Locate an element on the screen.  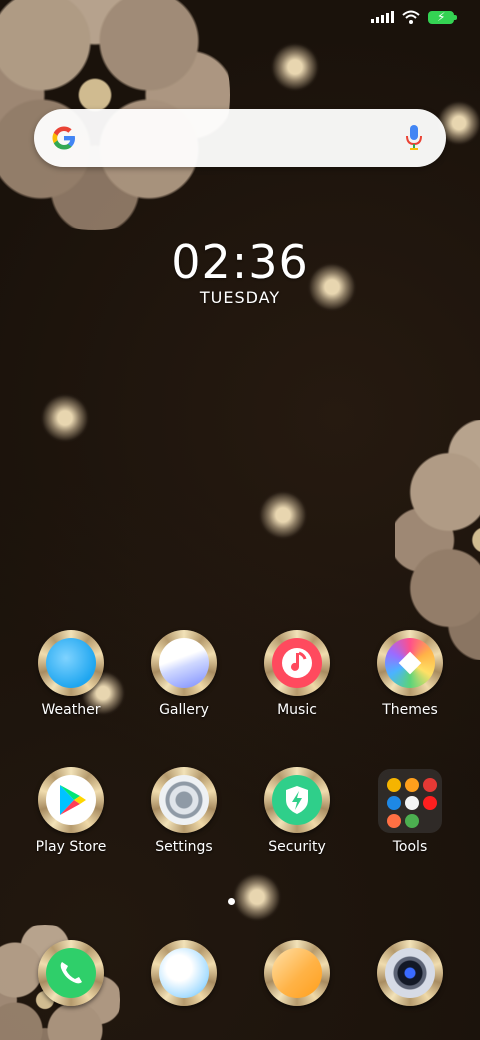
app-play-store: Play Store is located at coordinates (71, 811).